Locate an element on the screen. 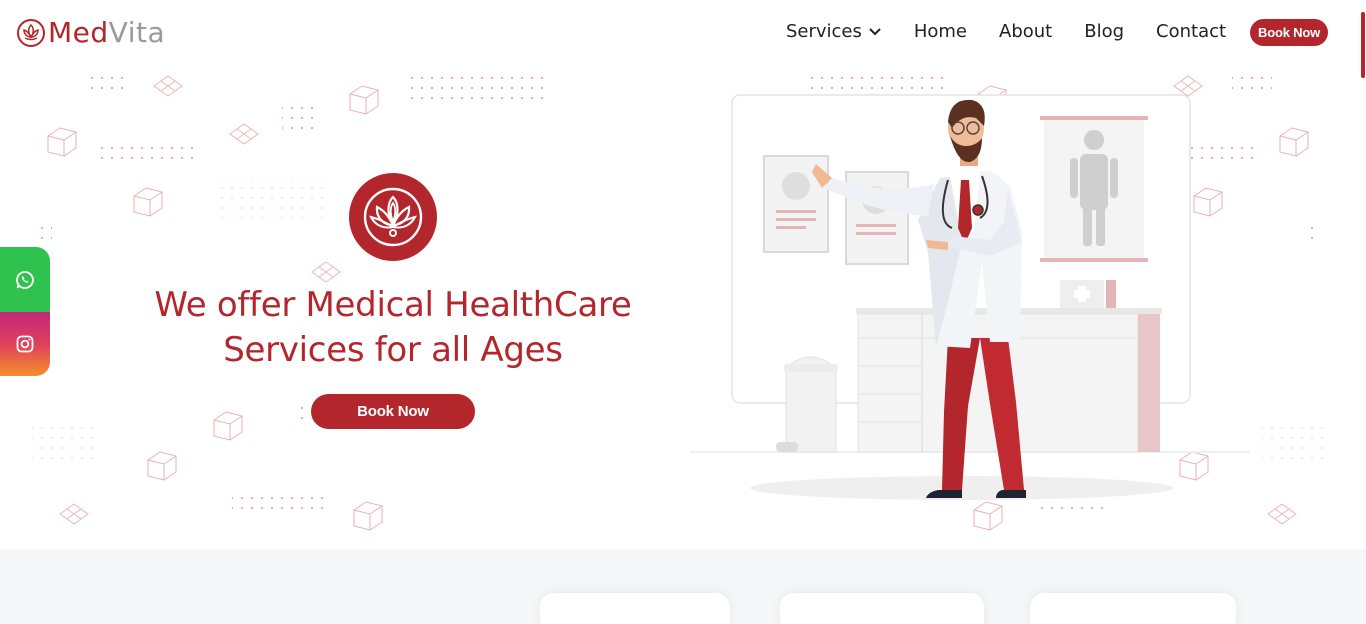 Image resolution: width=1366 pixels, height=624 pixels. chevron-down-icon is located at coordinates (875, 32).